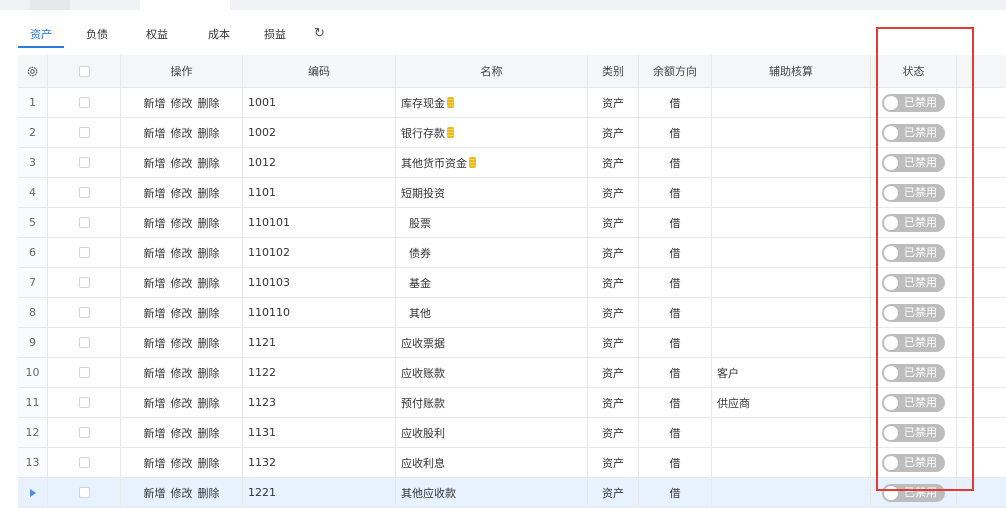 The image size is (1006, 508). What do you see at coordinates (185, 5) in the screenshot?
I see `top-tab-active-stub` at bounding box center [185, 5].